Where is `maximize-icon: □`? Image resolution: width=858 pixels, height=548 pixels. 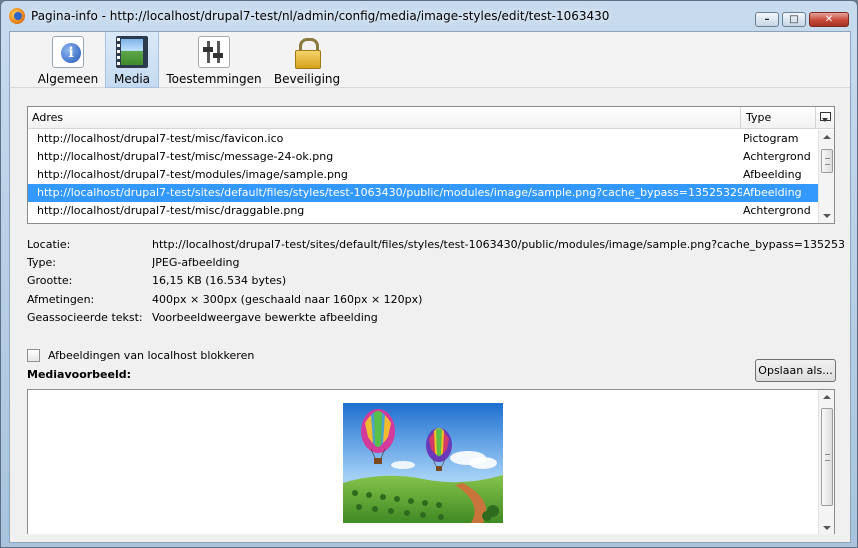 maximize-icon: □ is located at coordinates (794, 19).